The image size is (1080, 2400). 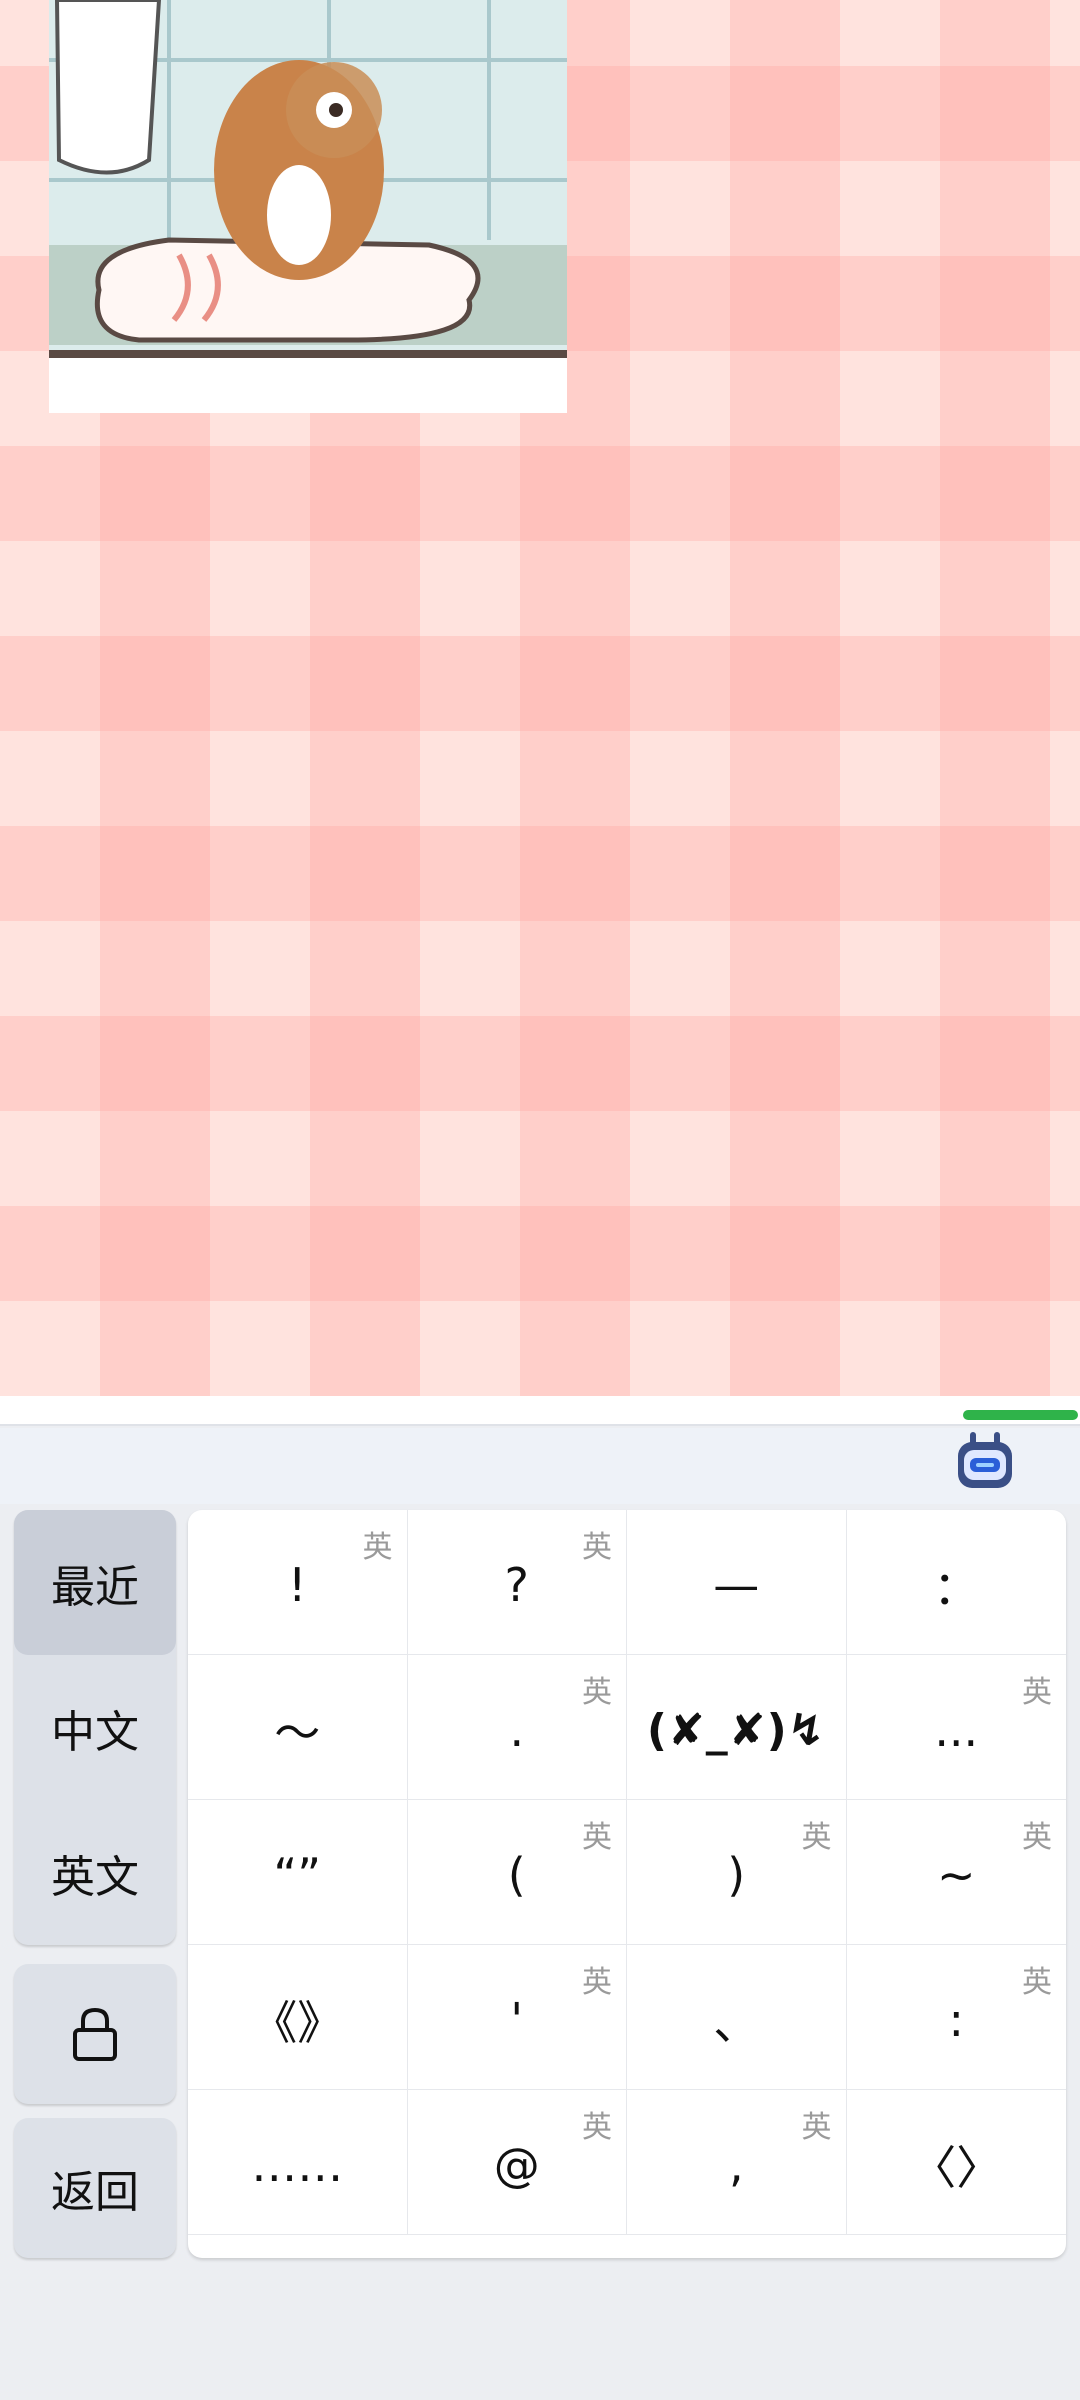 I want to click on lock-icon, so click(x=95, y=2034).